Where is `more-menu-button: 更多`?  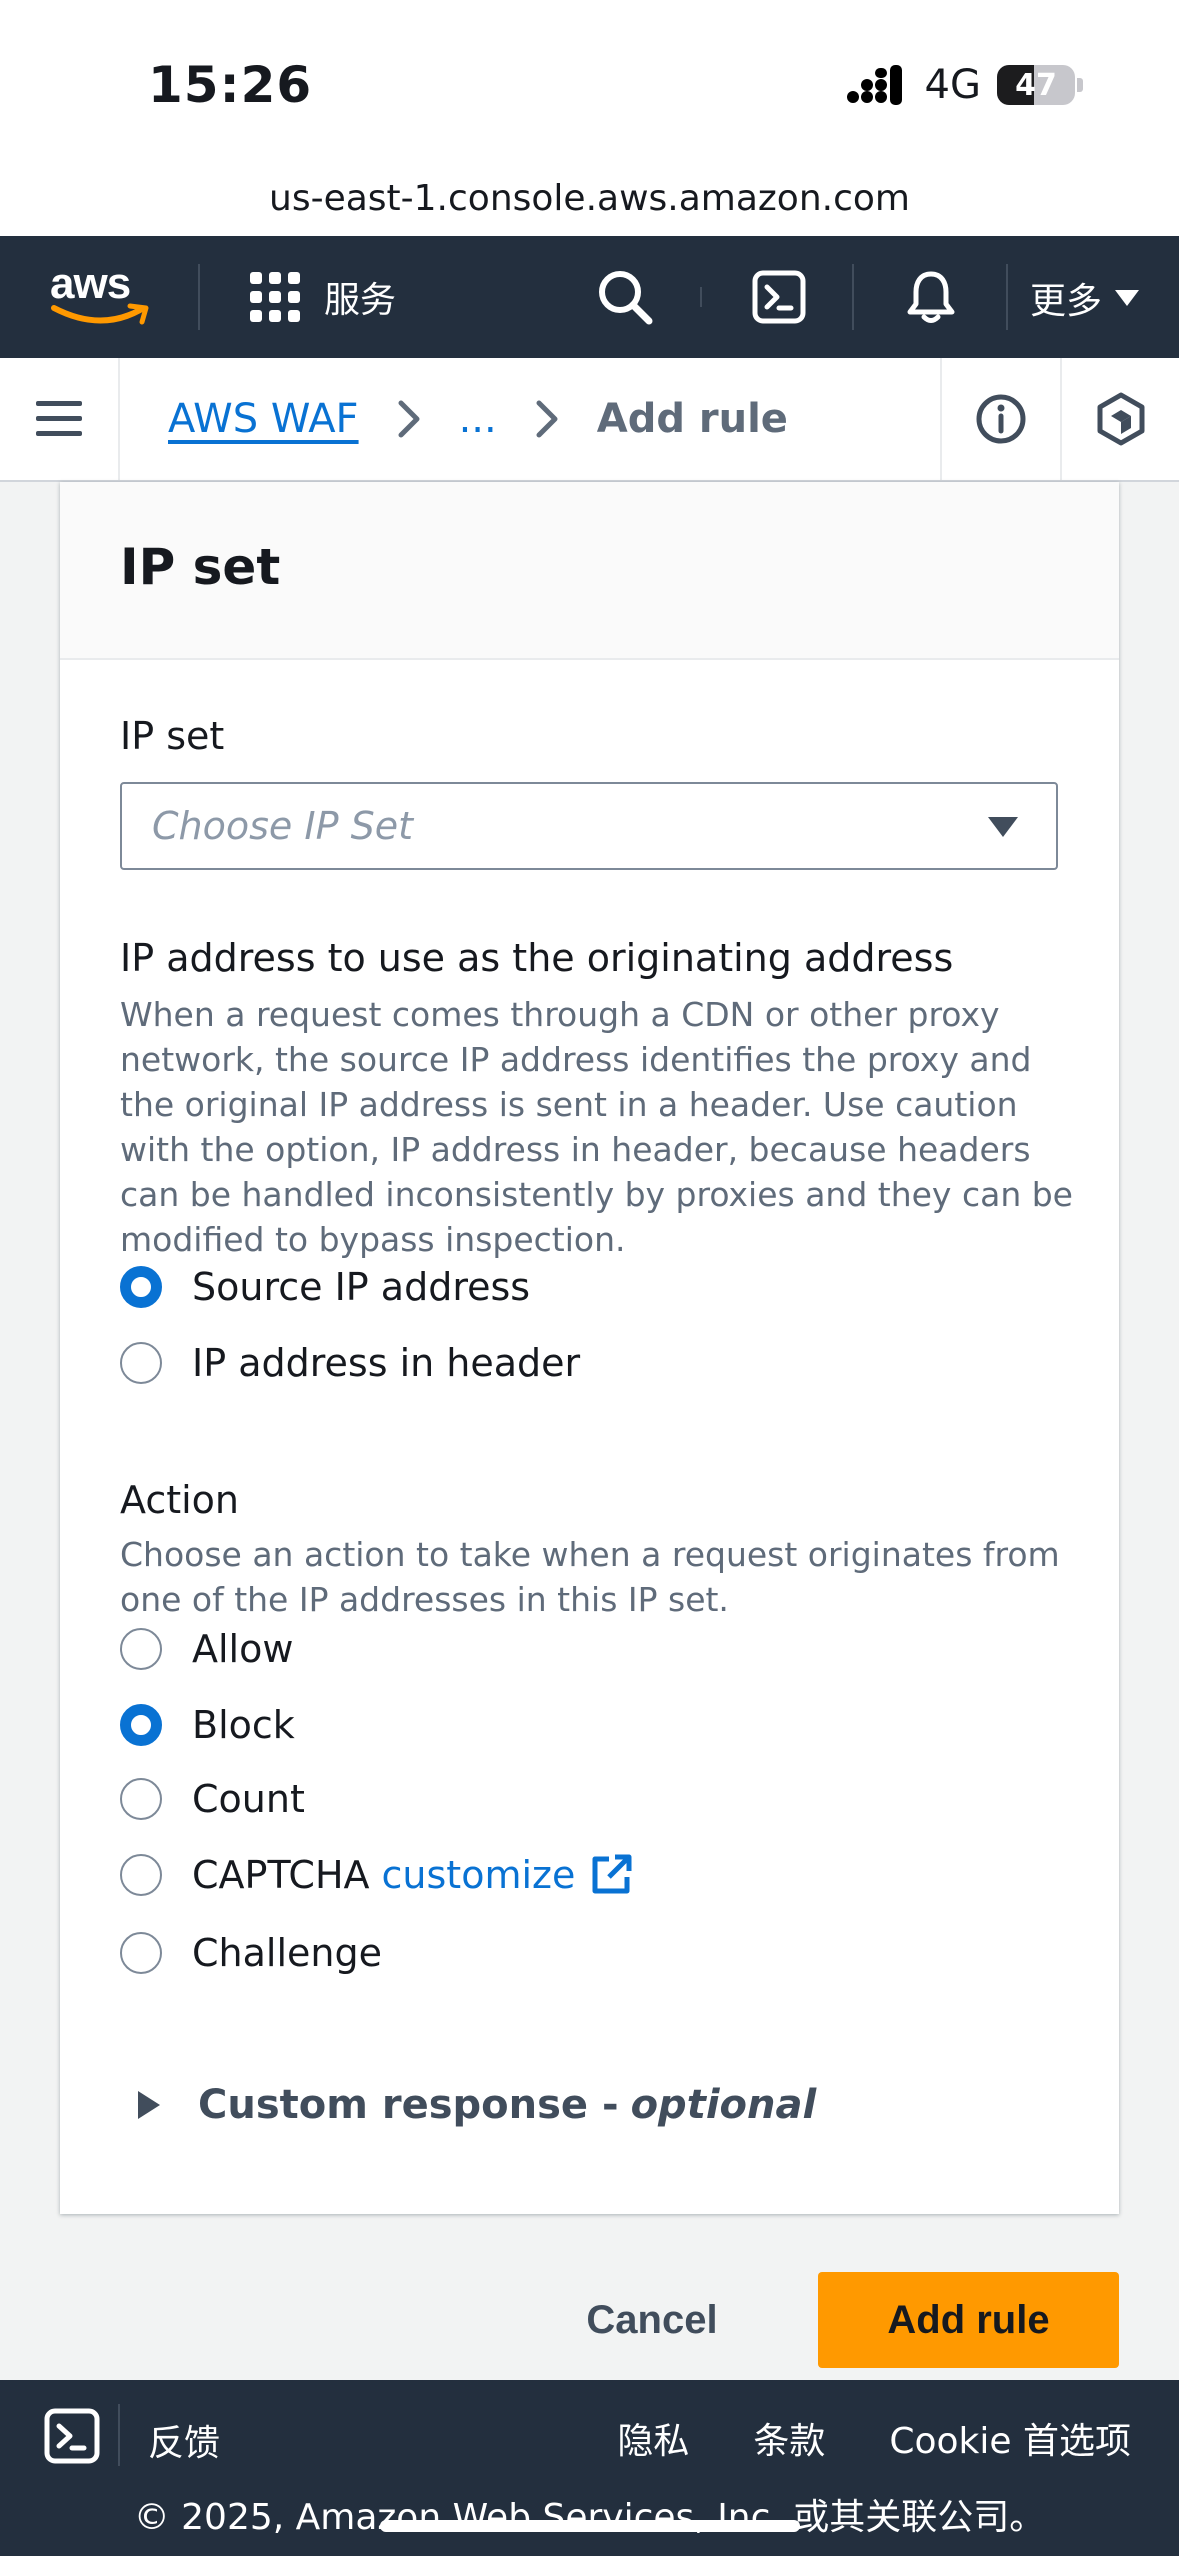
more-menu-button: 更多 is located at coordinates (1085, 298).